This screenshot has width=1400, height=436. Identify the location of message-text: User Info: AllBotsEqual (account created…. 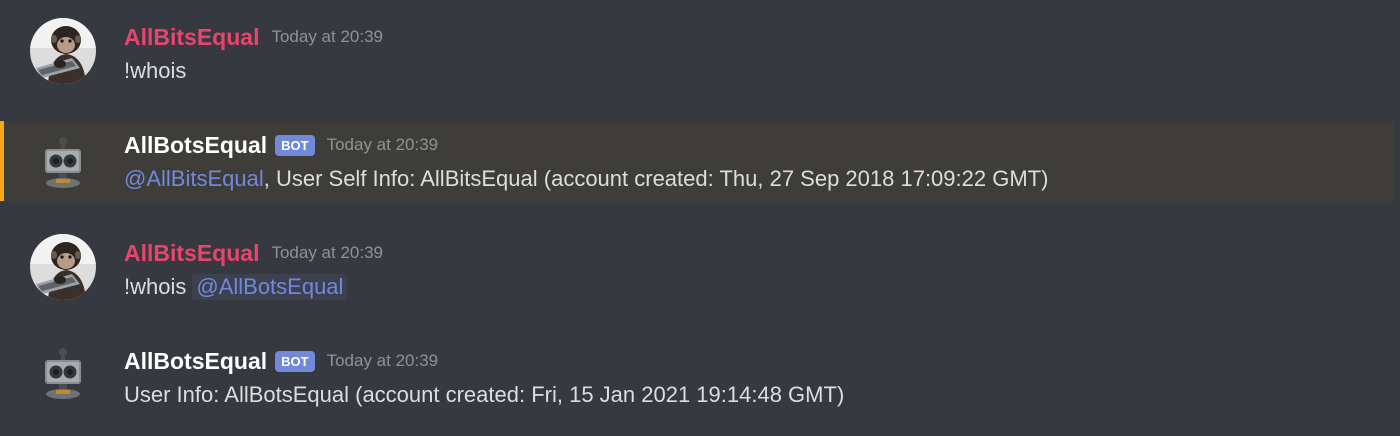
(484, 394).